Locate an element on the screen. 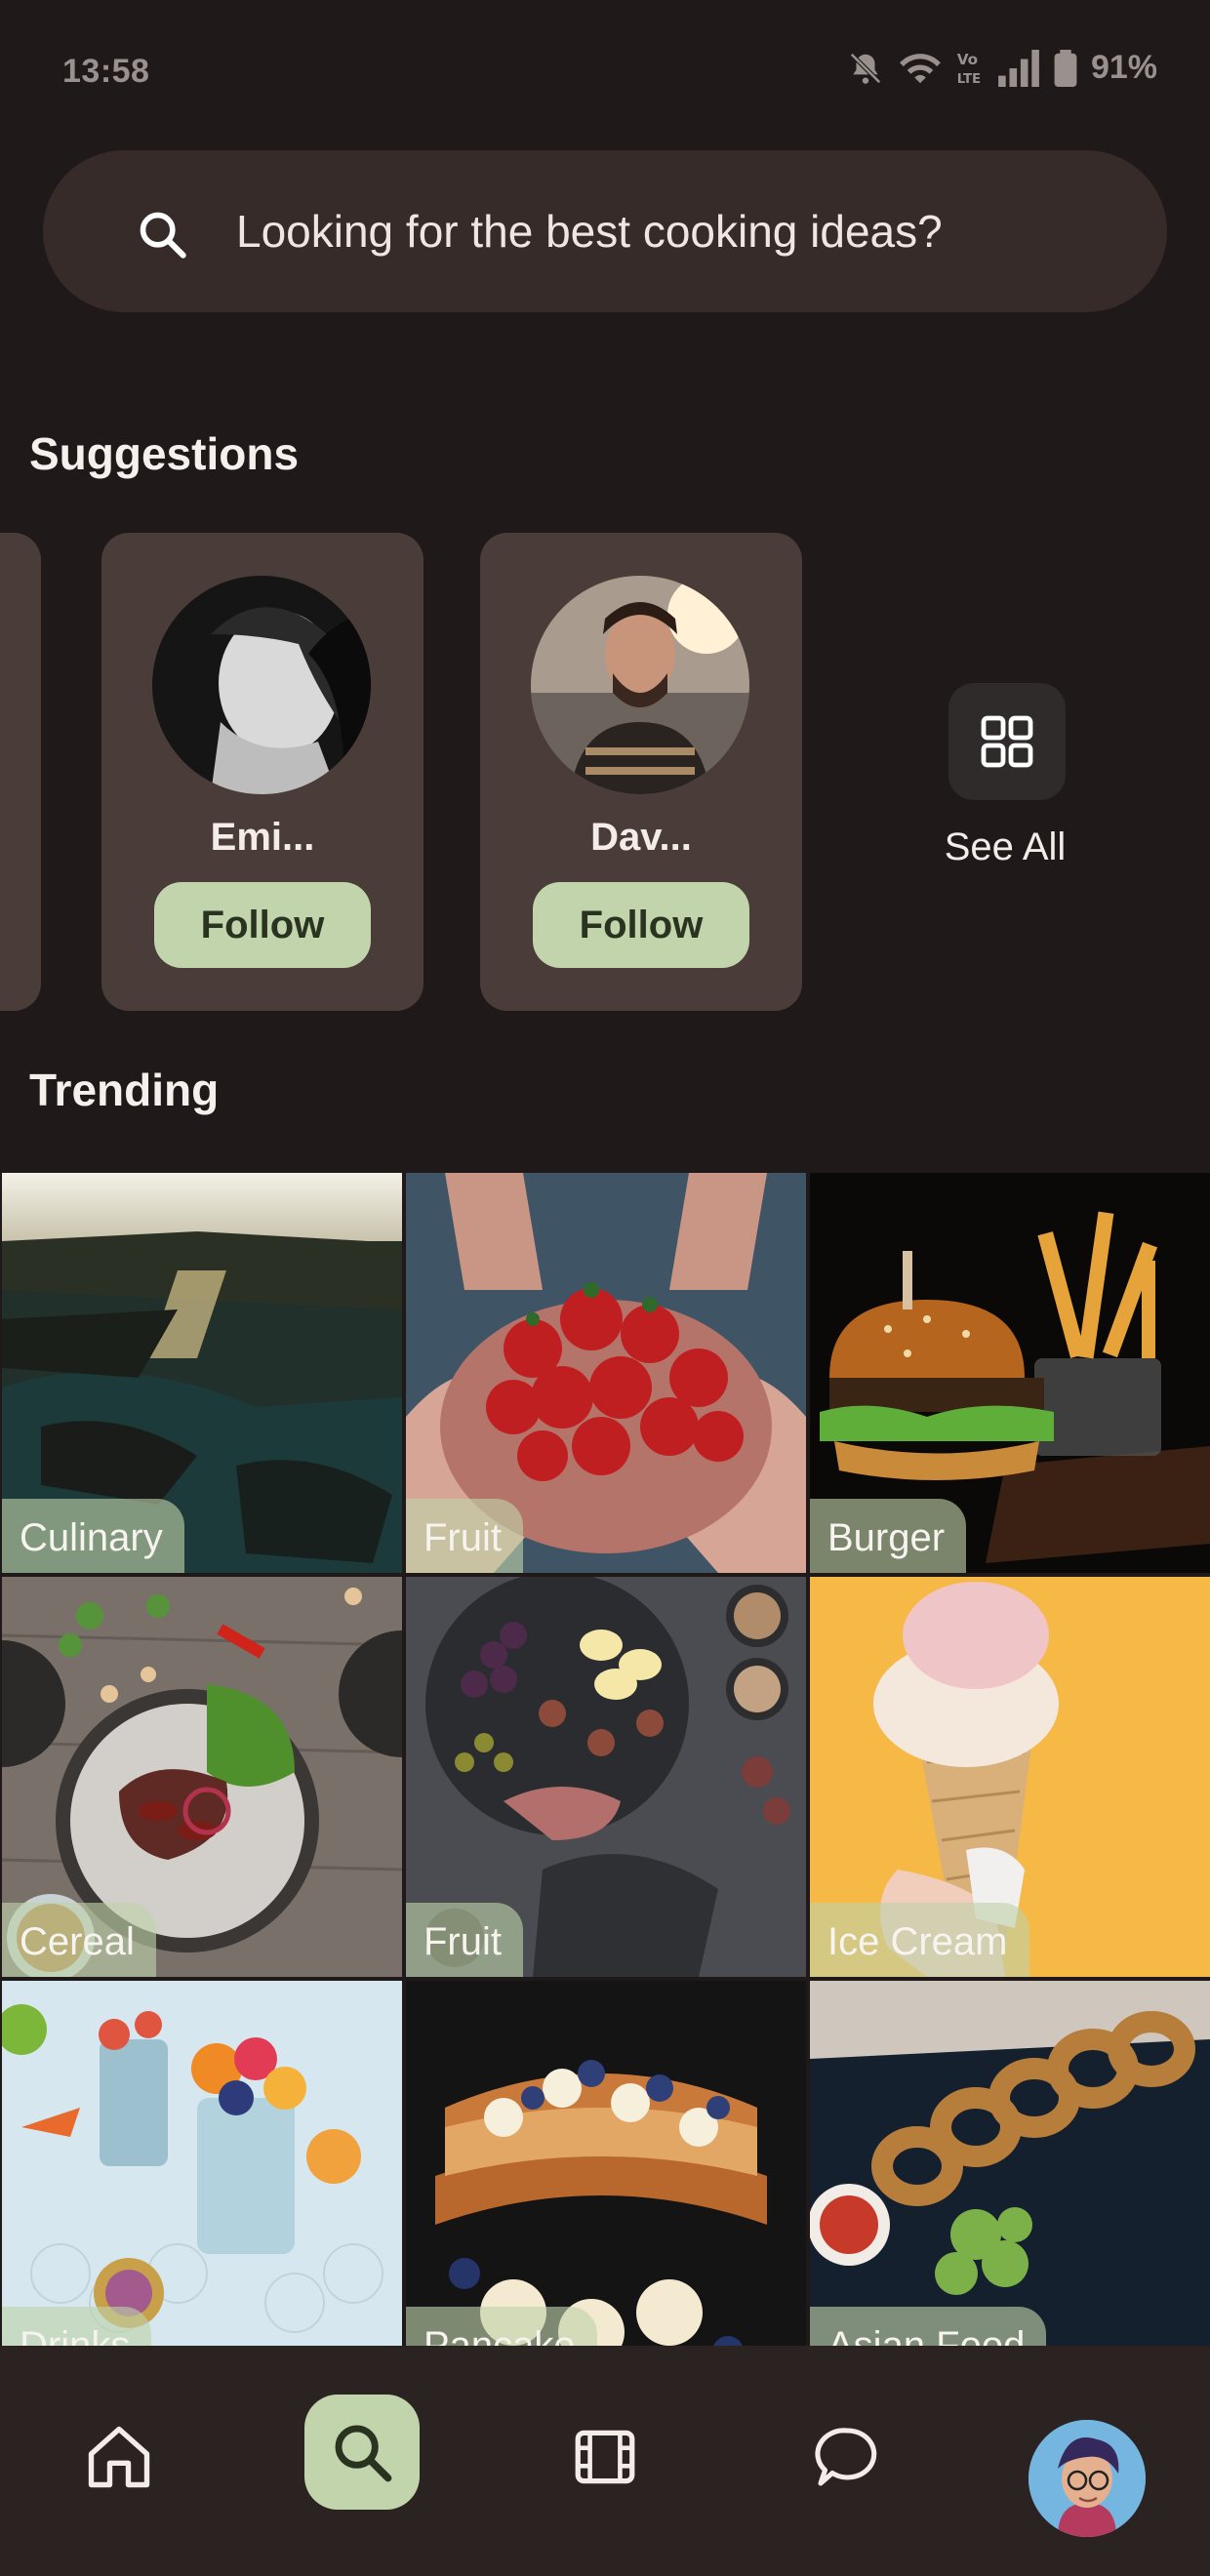 Image resolution: width=1210 pixels, height=2576 pixels. nav-search is located at coordinates (362, 2452).